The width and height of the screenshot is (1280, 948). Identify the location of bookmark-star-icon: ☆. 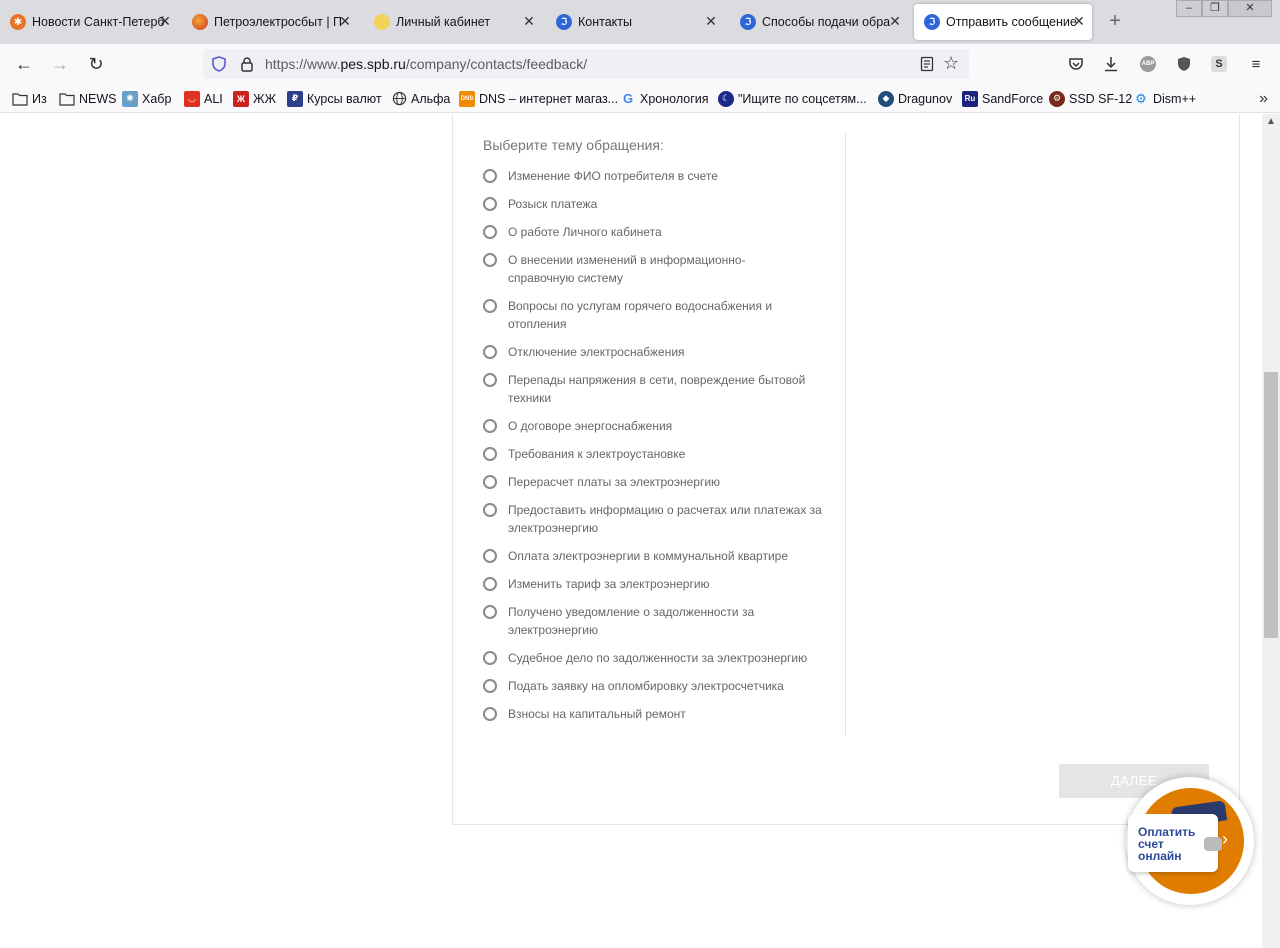
(952, 63).